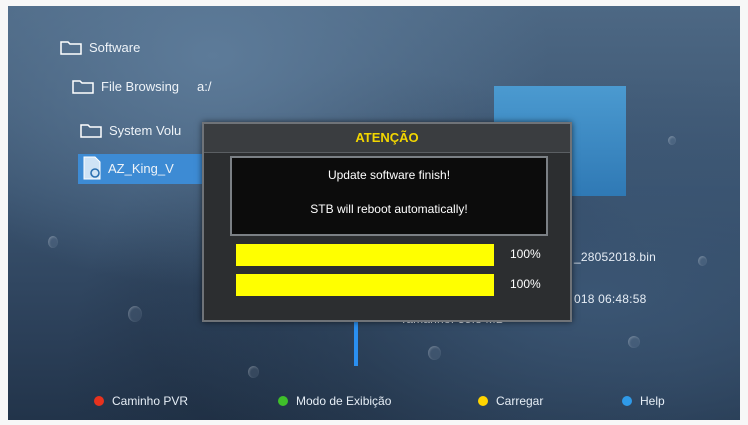 The image size is (748, 425). I want to click on progress-percent-1: 100%, so click(525, 254).